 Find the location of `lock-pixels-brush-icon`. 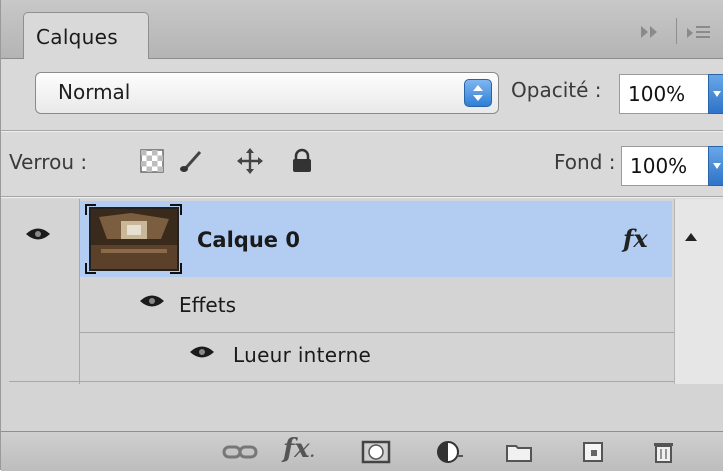

lock-pixels-brush-icon is located at coordinates (191, 161).